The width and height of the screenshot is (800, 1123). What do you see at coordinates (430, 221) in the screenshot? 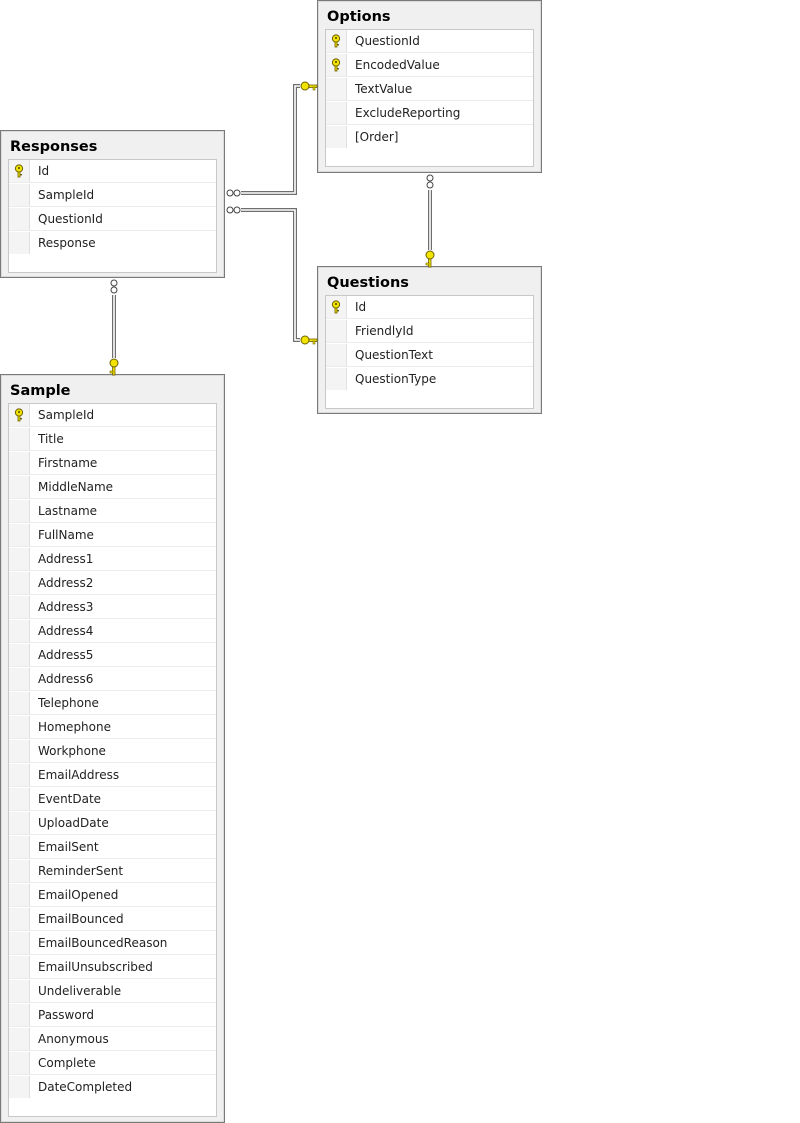
I see `relationship-options-questions` at bounding box center [430, 221].